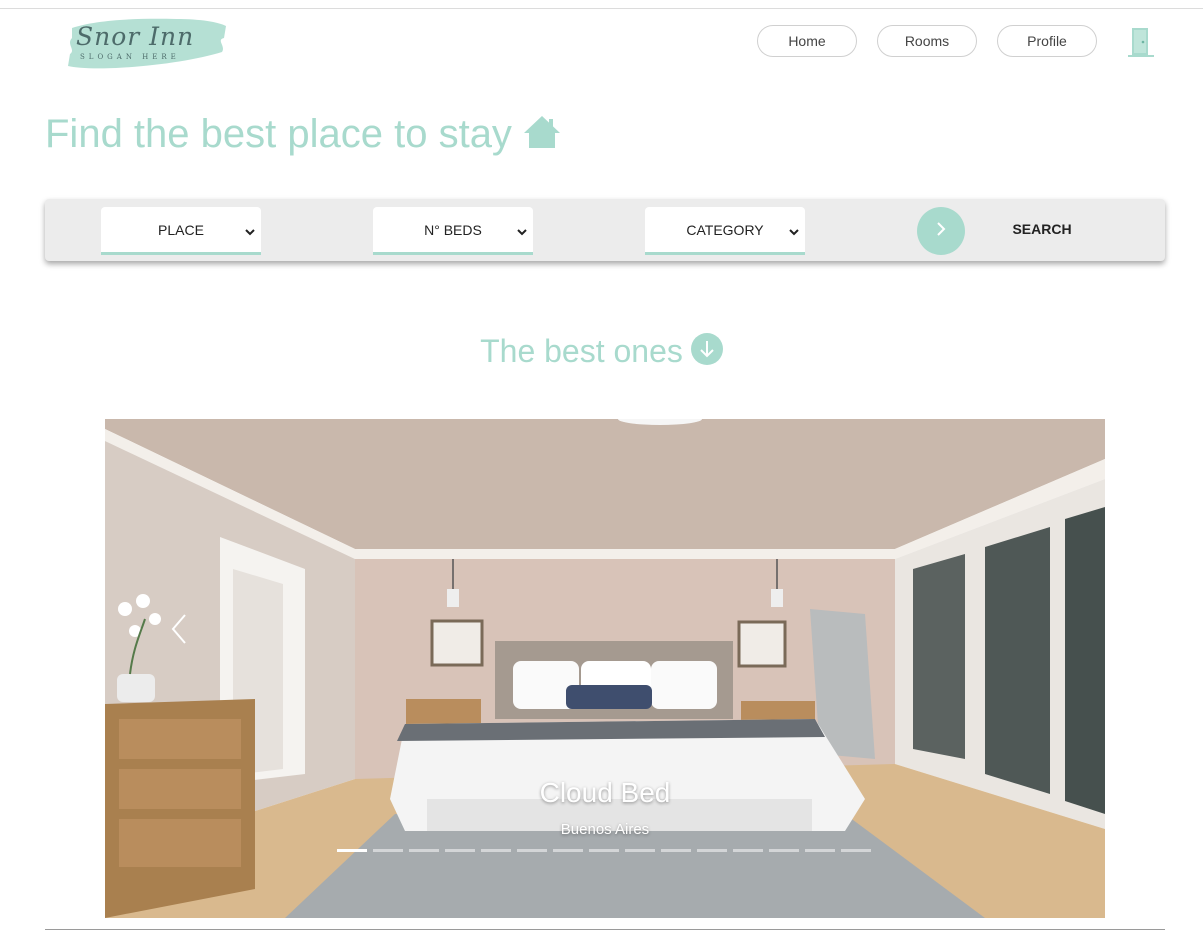 This screenshot has width=1203, height=946. I want to click on carousel-next-button, so click(1030, 629).